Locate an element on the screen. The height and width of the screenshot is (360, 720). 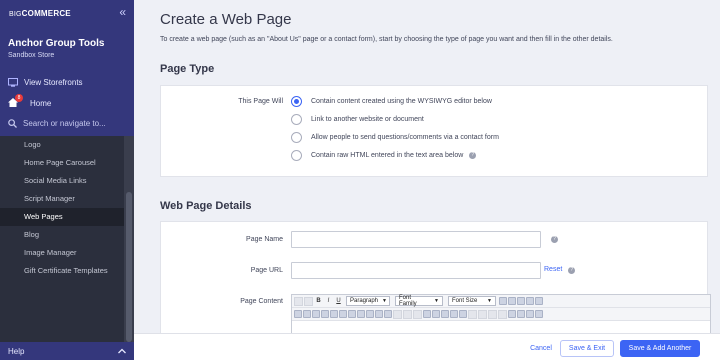
unlink-icon is located at coordinates (417, 314).